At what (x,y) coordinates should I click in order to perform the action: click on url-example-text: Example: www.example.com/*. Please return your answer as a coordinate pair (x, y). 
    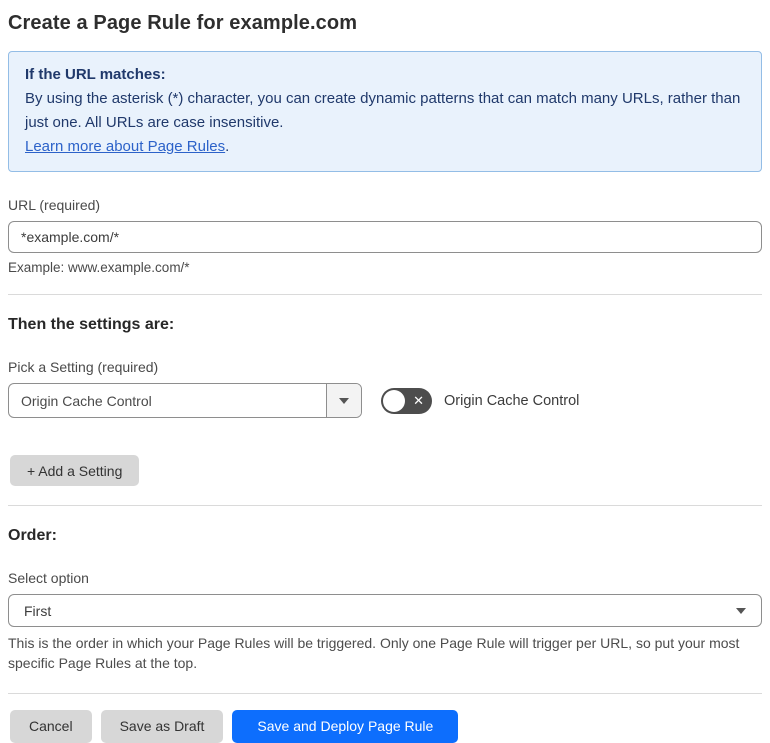
    Looking at the image, I should click on (99, 267).